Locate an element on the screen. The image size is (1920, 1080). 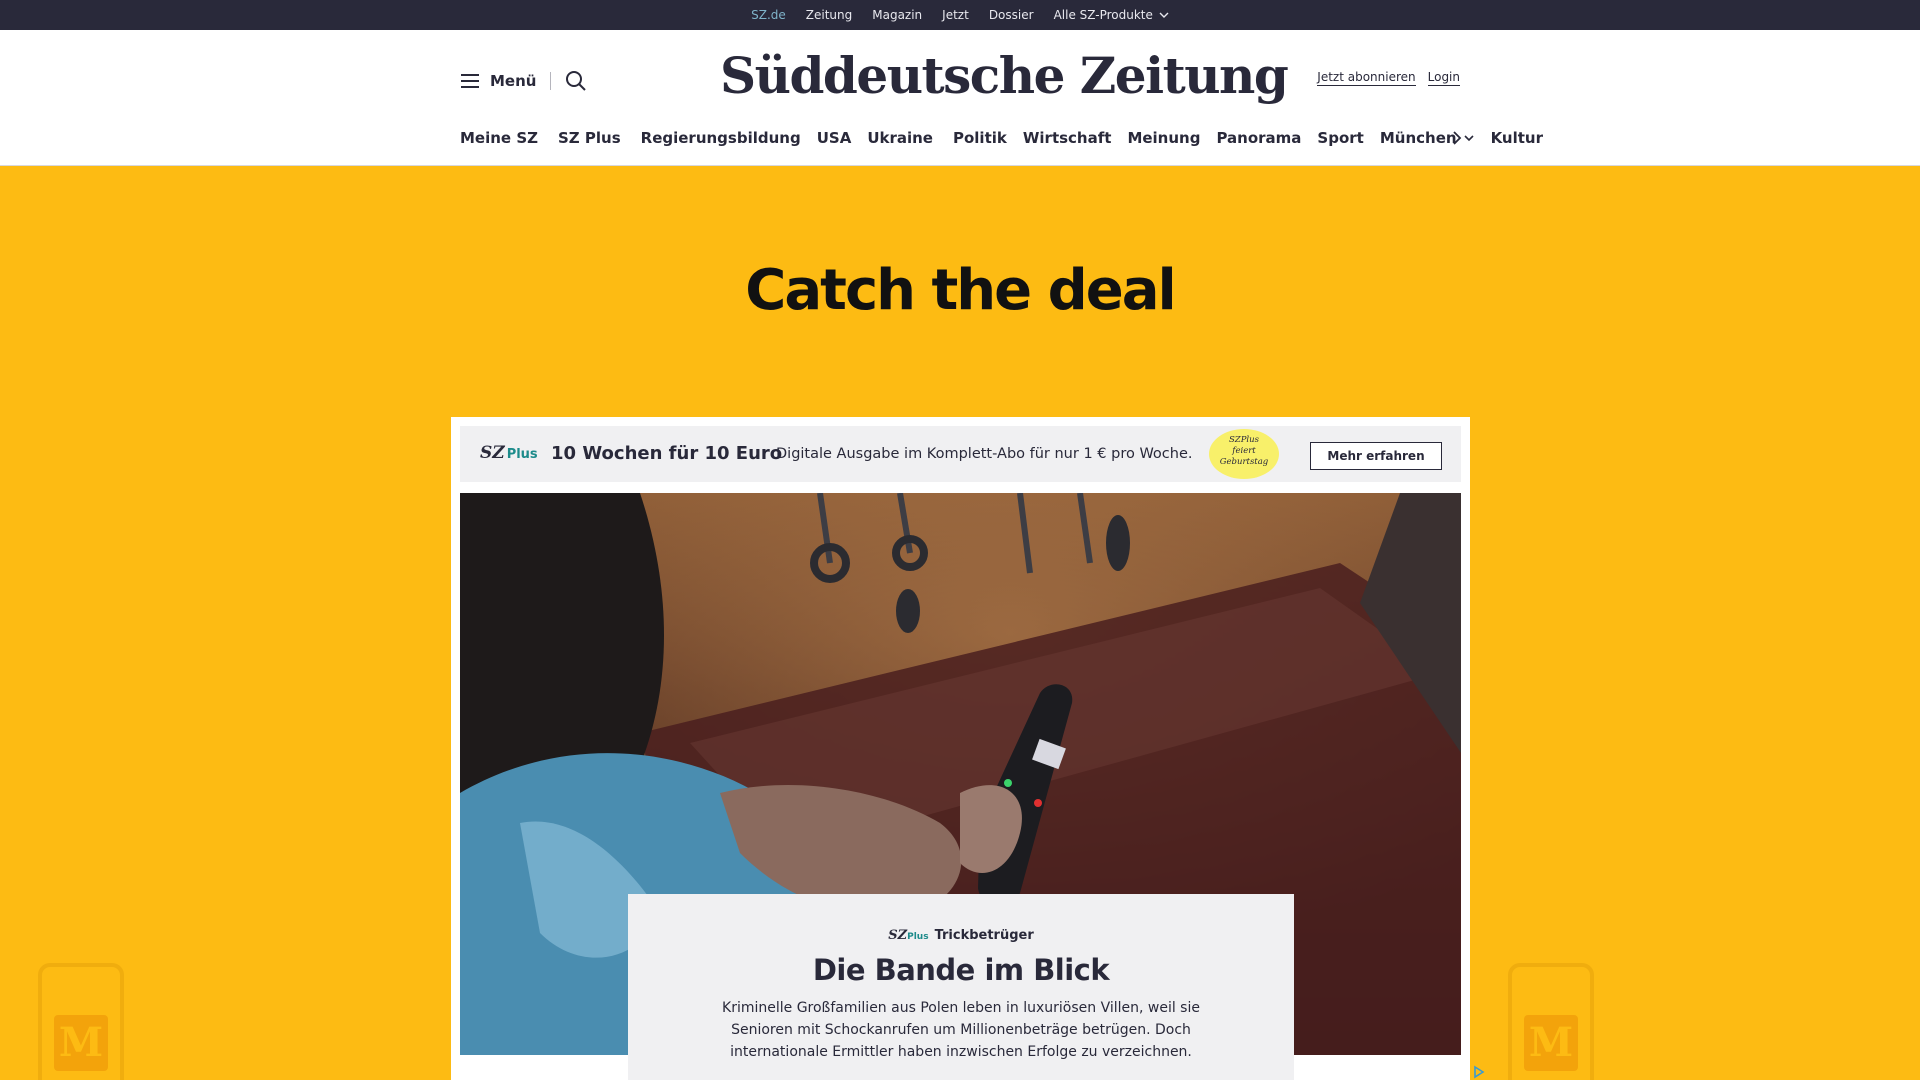
nav-item-muenchen-label: München is located at coordinates (1418, 138).